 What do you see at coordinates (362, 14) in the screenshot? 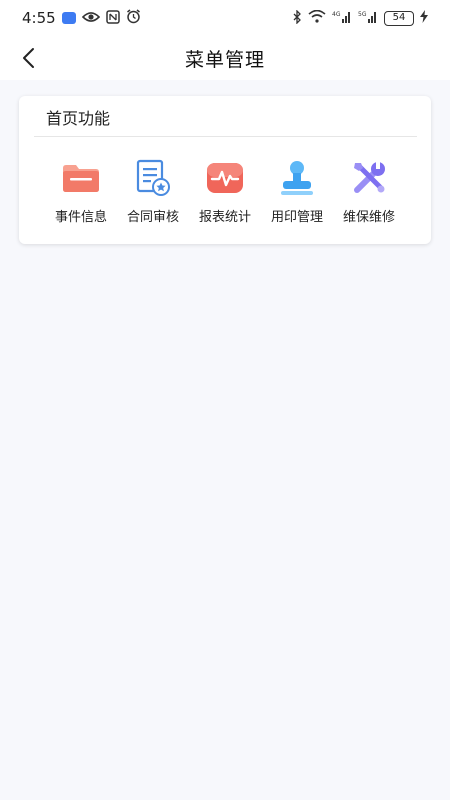
I see `svg-text: 5G` at bounding box center [362, 14].